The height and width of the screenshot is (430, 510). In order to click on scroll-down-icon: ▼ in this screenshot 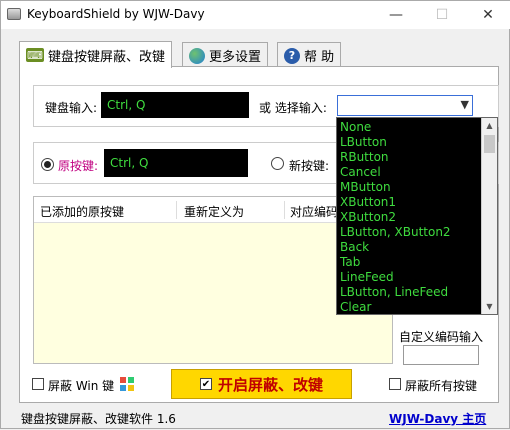, I will do `click(489, 306)`.